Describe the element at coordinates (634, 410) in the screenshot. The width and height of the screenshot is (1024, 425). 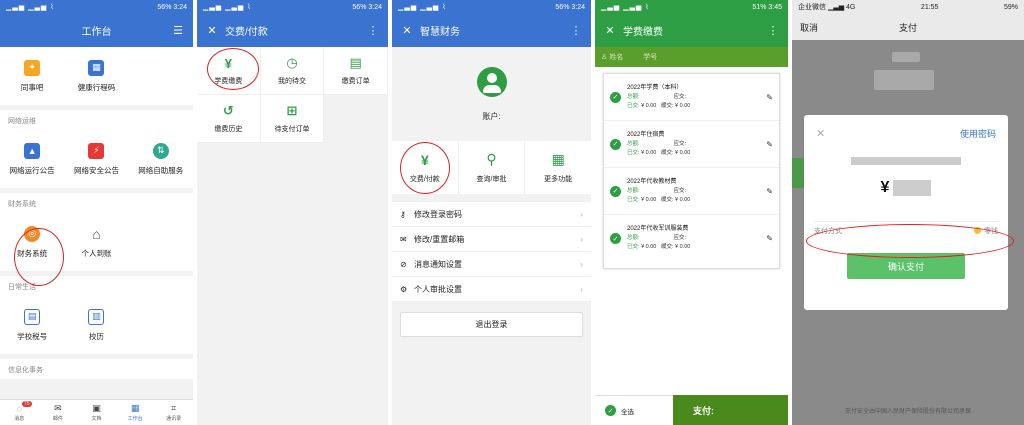
I see `select-all-toggle: ✓ 全选` at that location.